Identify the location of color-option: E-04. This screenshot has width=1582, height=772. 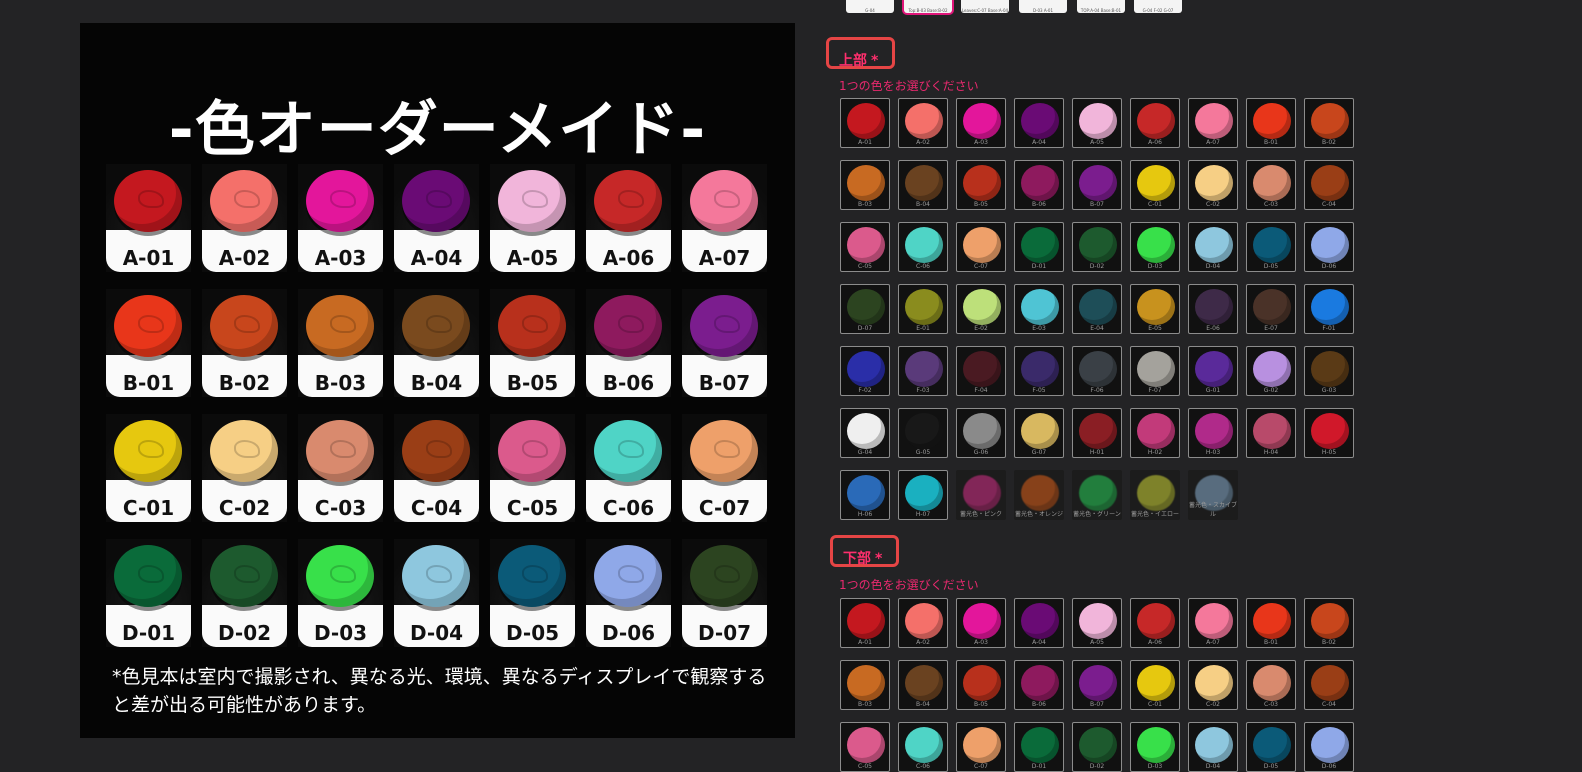
(1097, 309).